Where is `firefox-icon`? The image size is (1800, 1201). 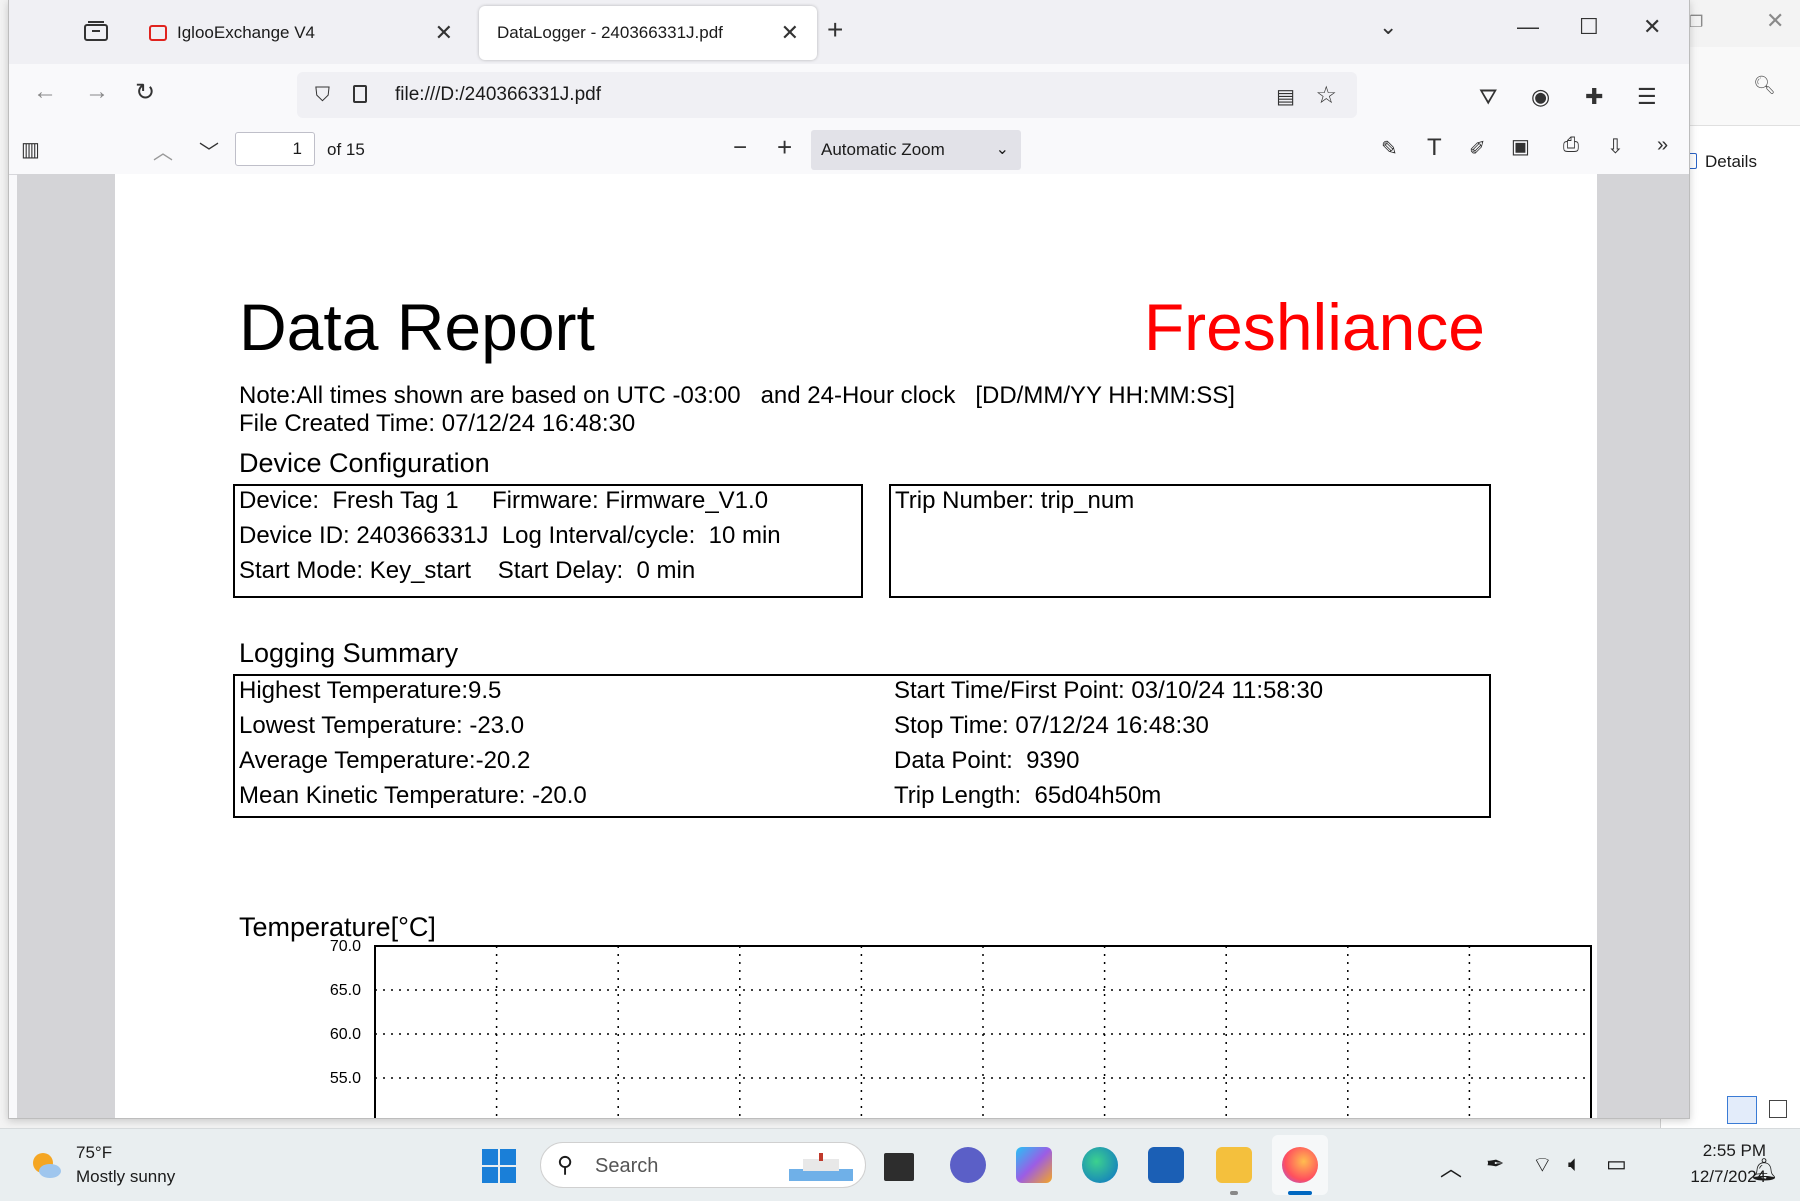
firefox-icon is located at coordinates (1300, 1165).